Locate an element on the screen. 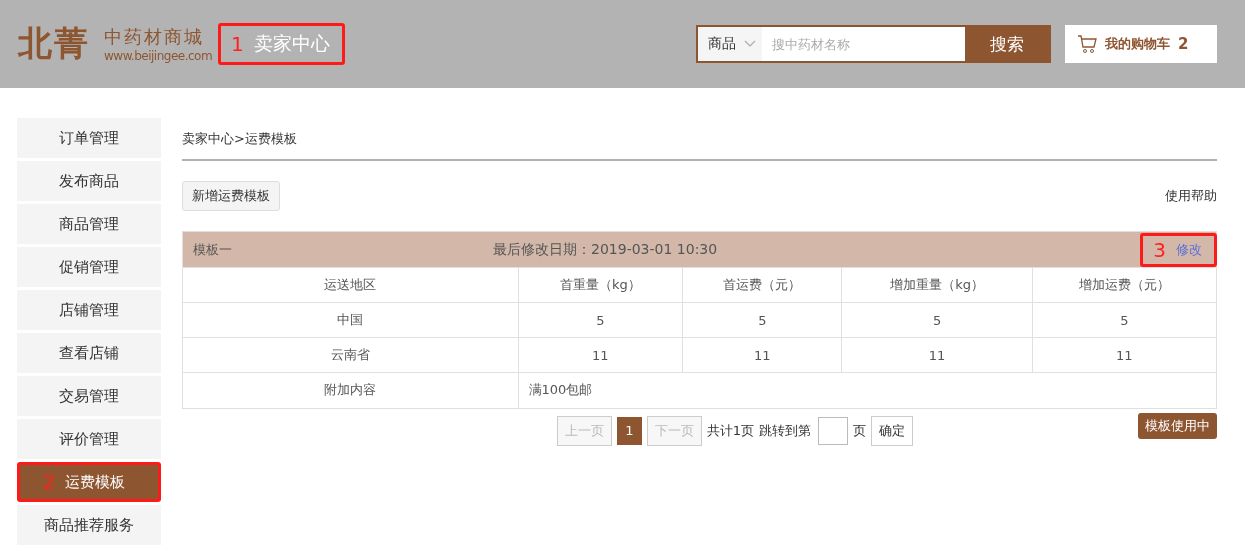 The height and width of the screenshot is (549, 1245). sidebar-item: 2 运费模板 is located at coordinates (89, 482).